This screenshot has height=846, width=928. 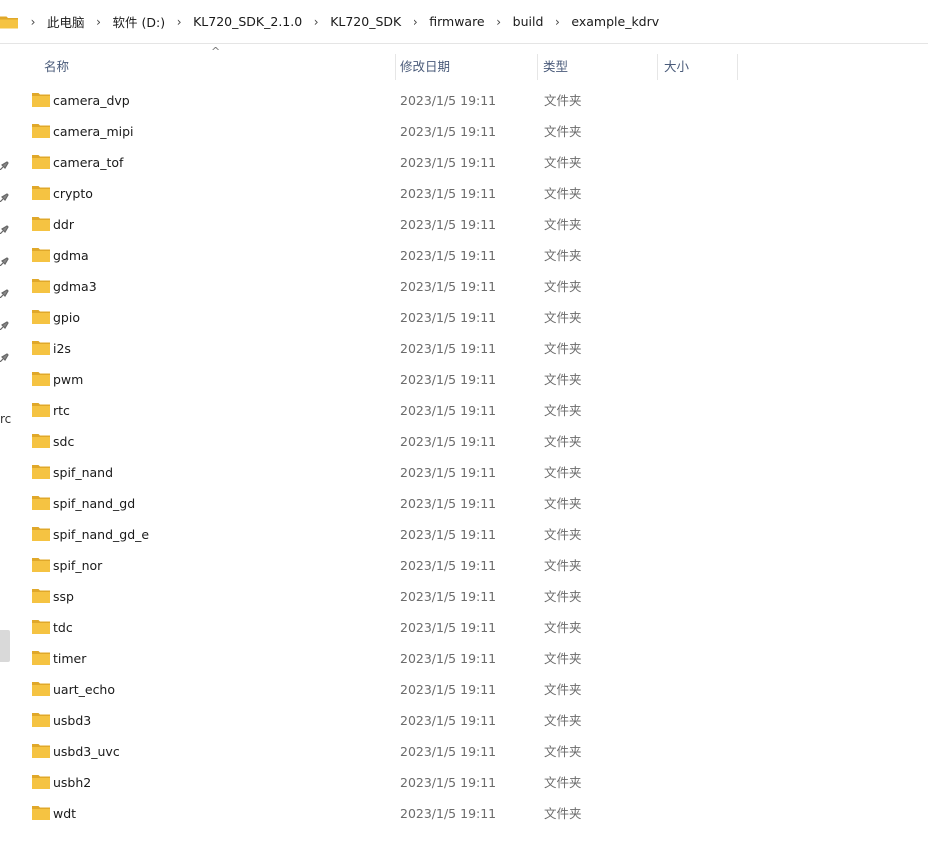 What do you see at coordinates (470, 503) in the screenshot?
I see `file-row: spif_nand_gd 2023/1/5 19:11 文件夹` at bounding box center [470, 503].